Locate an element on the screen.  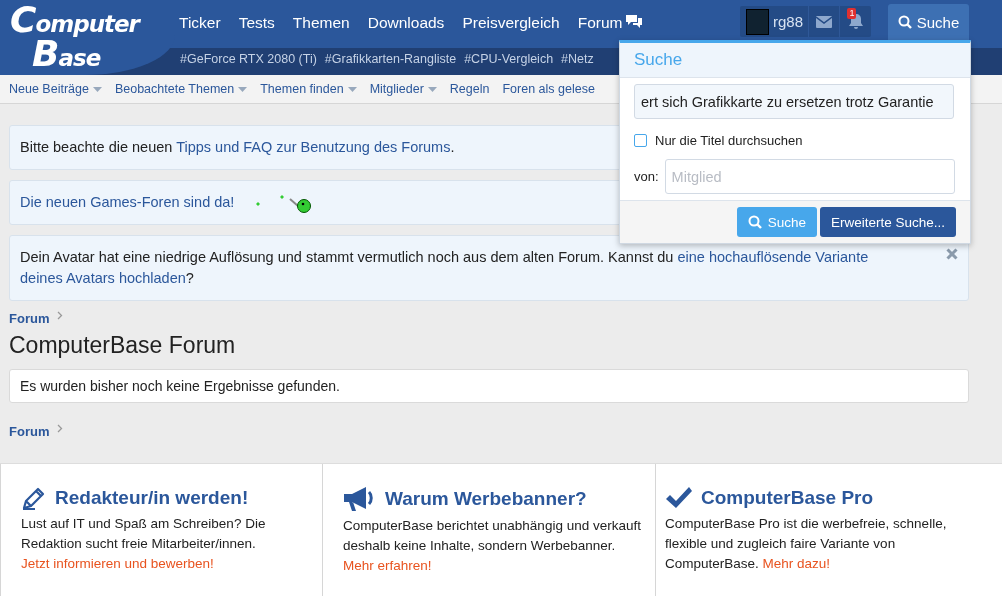
subnav-link: Regeln is located at coordinates (469, 89).